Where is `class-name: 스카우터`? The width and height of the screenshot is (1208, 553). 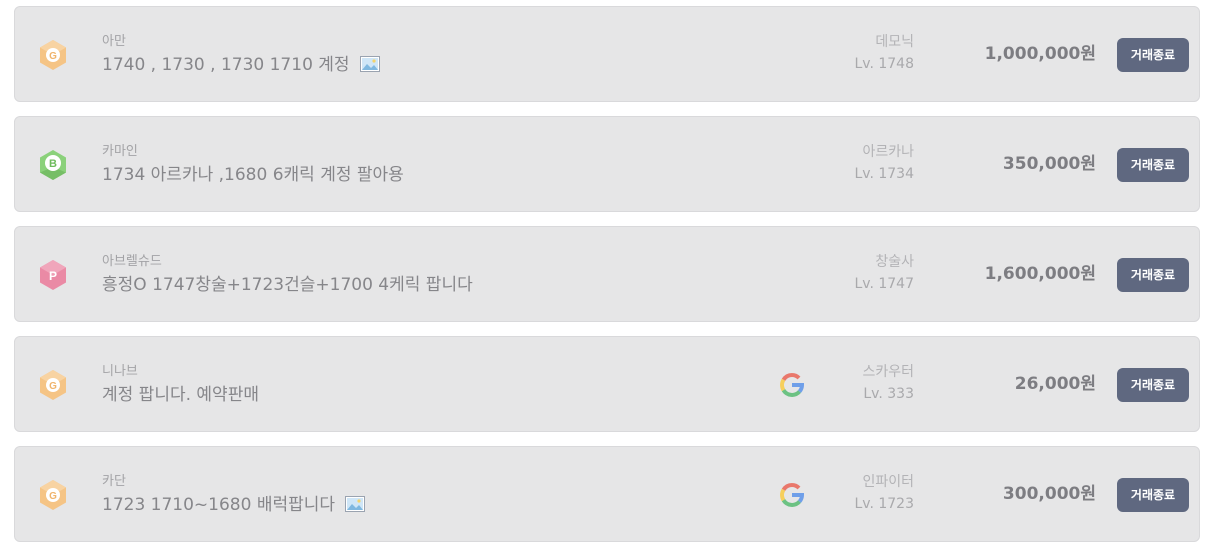 class-name: 스카우터 is located at coordinates (888, 372).